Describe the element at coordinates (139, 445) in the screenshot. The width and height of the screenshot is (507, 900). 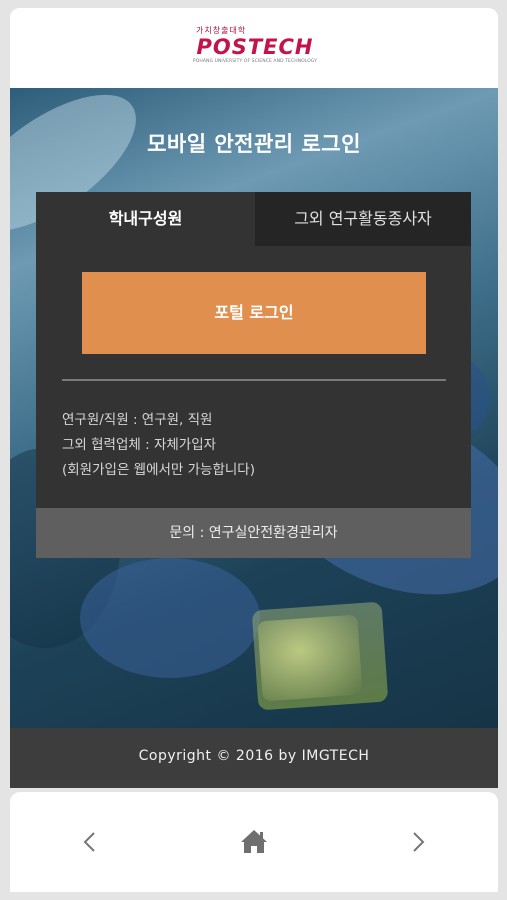
I see `info-line-partners: 그외 협력업체 : 자체가입자` at that location.